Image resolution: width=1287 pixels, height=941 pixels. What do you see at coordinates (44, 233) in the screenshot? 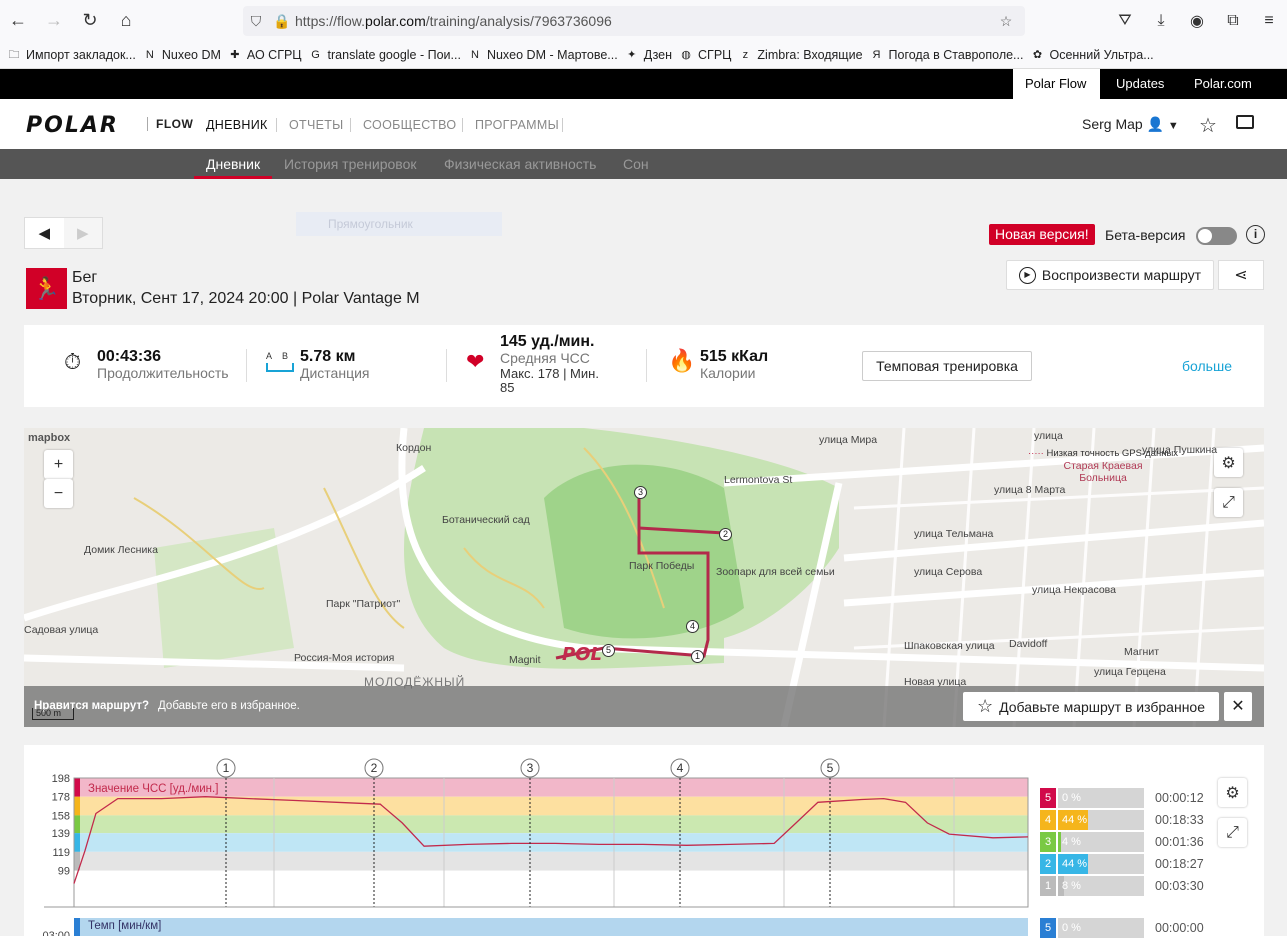
I see `prev-session-button: ◀` at bounding box center [44, 233].